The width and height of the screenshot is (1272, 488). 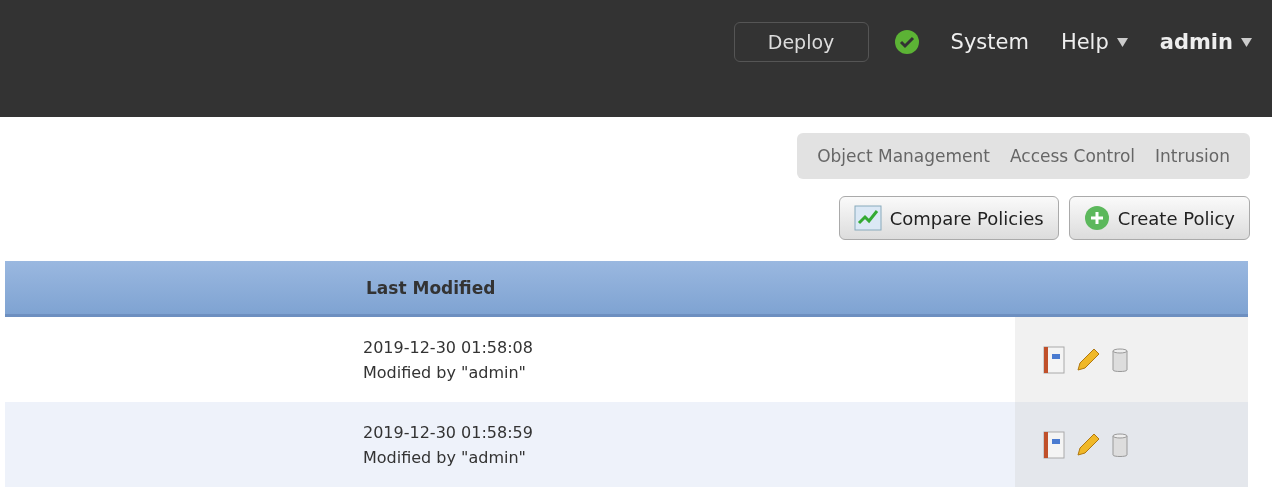 What do you see at coordinates (906, 42) in the screenshot?
I see `check-icon` at bounding box center [906, 42].